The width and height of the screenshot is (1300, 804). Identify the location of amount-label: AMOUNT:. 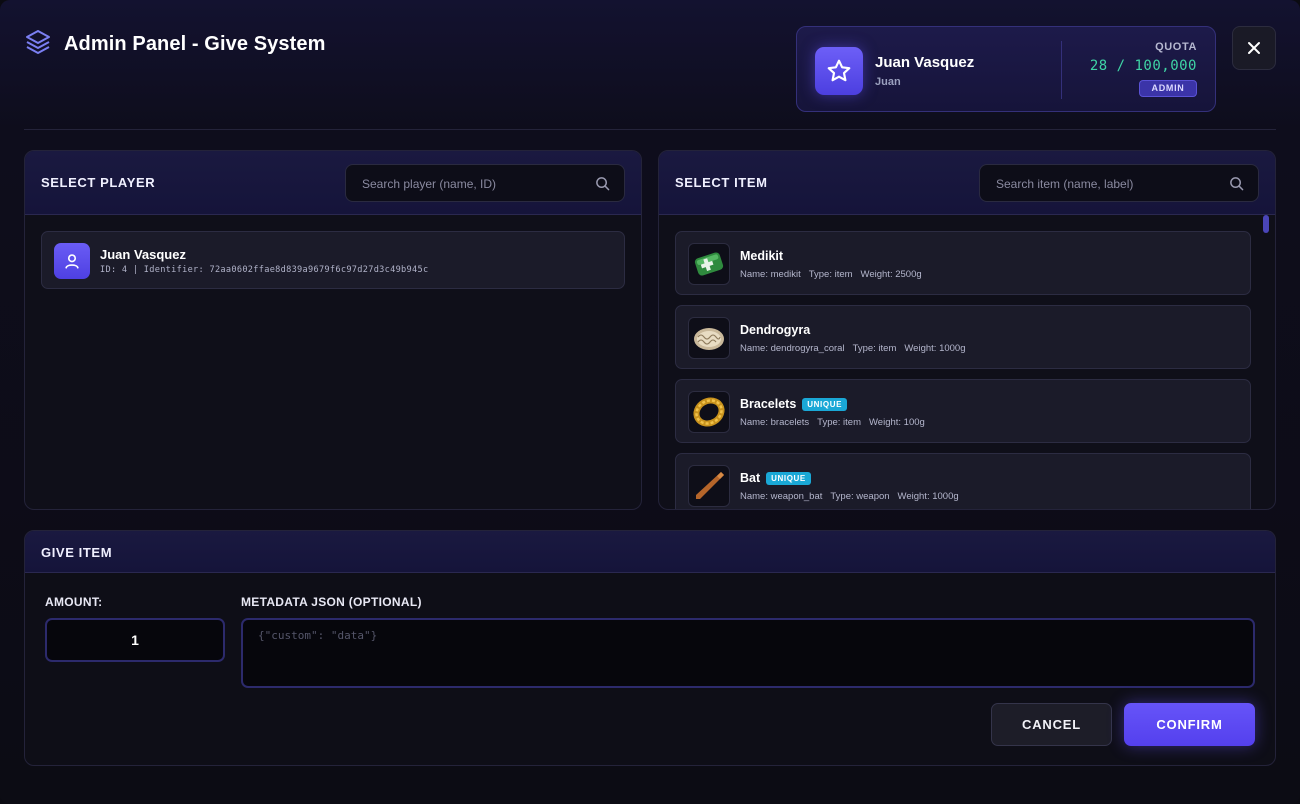
(74, 602).